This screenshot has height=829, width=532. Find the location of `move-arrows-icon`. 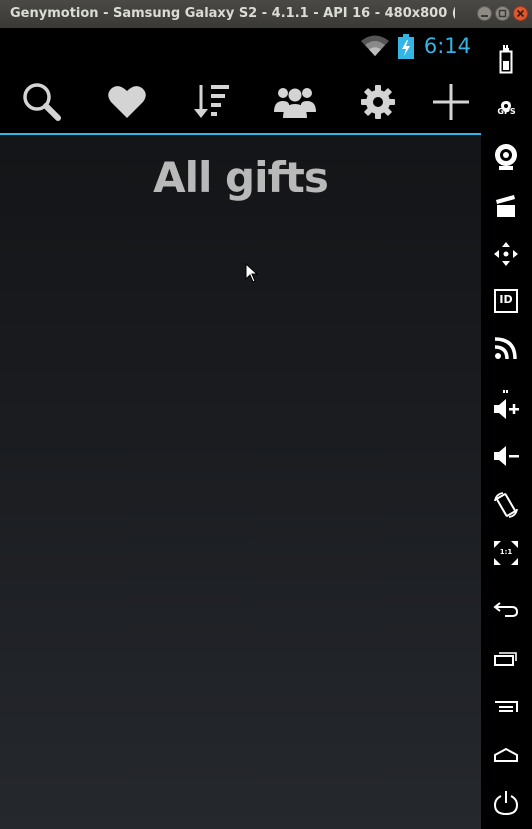

move-arrows-icon is located at coordinates (506, 254).